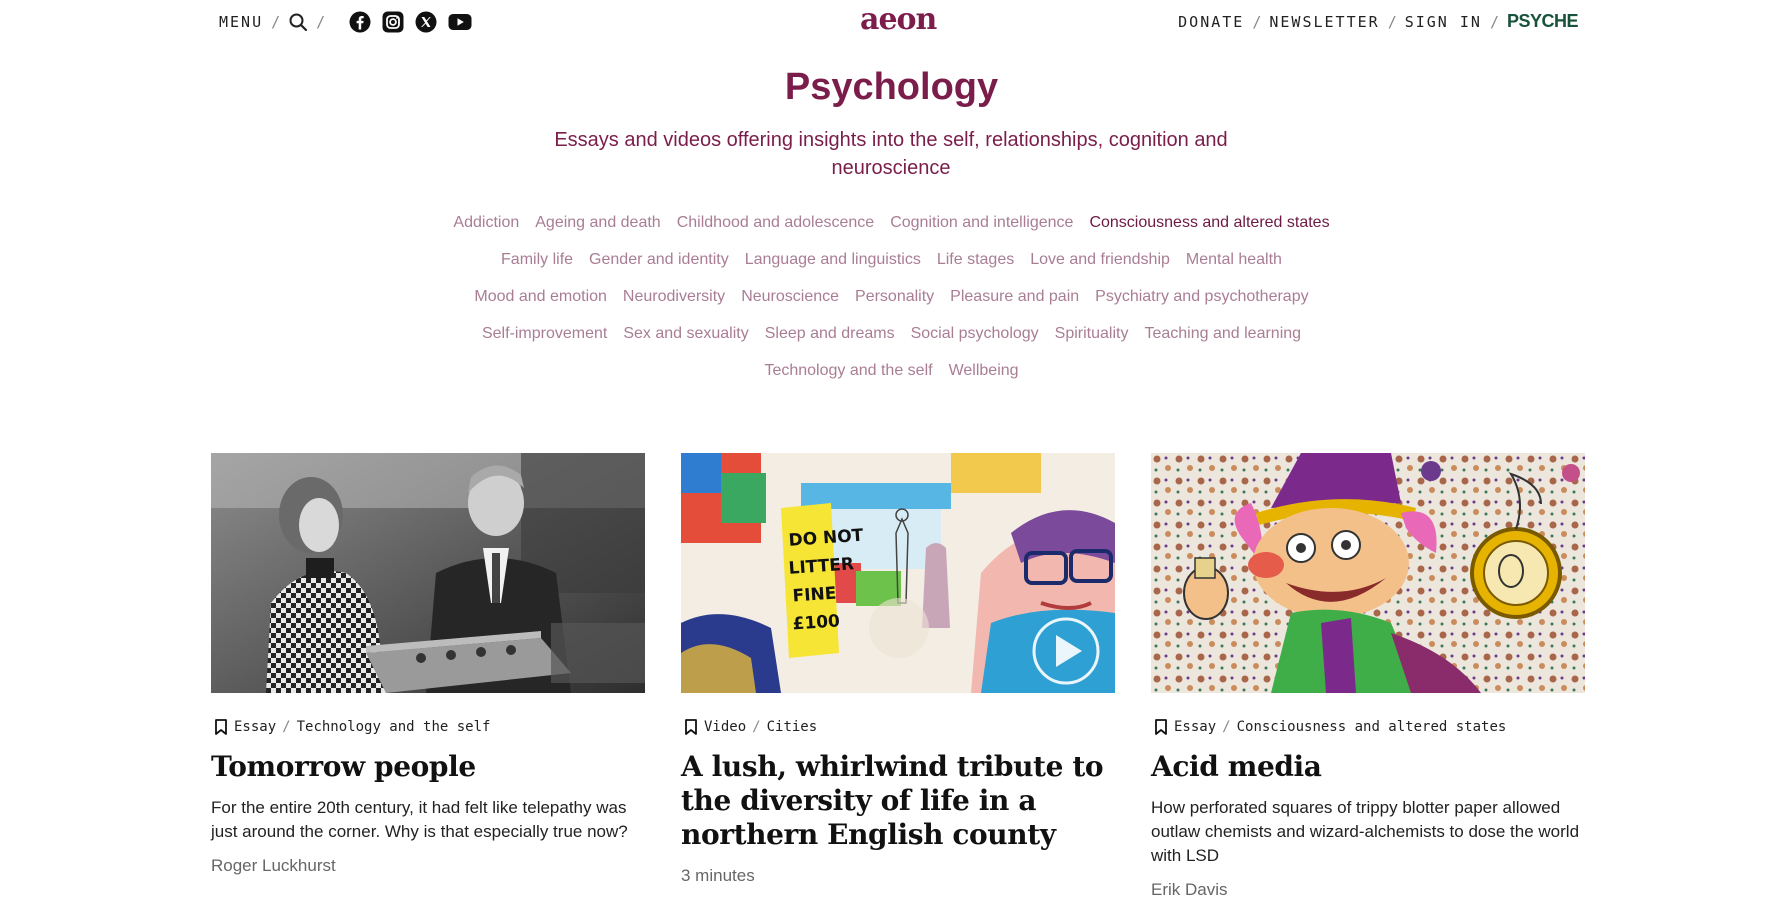 Image resolution: width=1783 pixels, height=909 pixels. Describe the element at coordinates (460, 22) in the screenshot. I see `youtube-icon` at that location.